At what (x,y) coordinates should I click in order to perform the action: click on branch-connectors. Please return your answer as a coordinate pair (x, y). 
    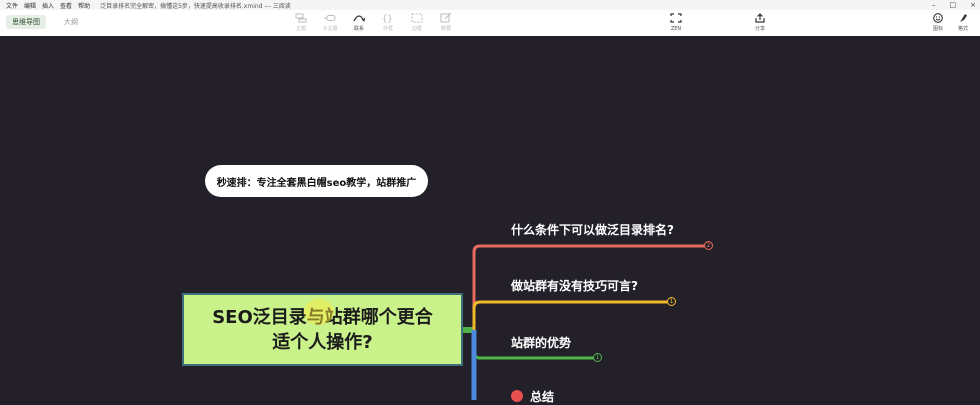
    Looking at the image, I should click on (584, 322).